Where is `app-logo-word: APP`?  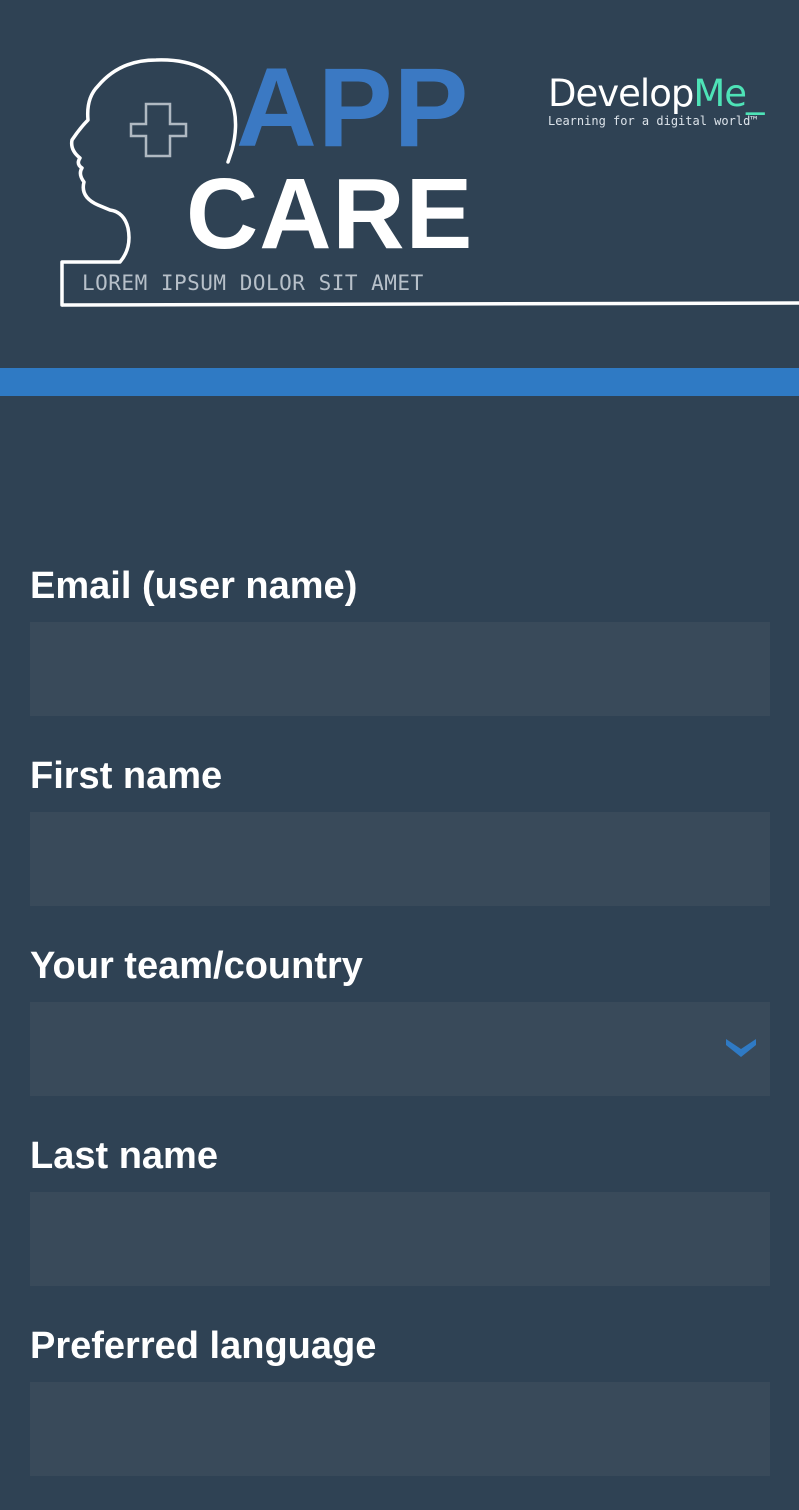
app-logo-word: APP is located at coordinates (353, 107).